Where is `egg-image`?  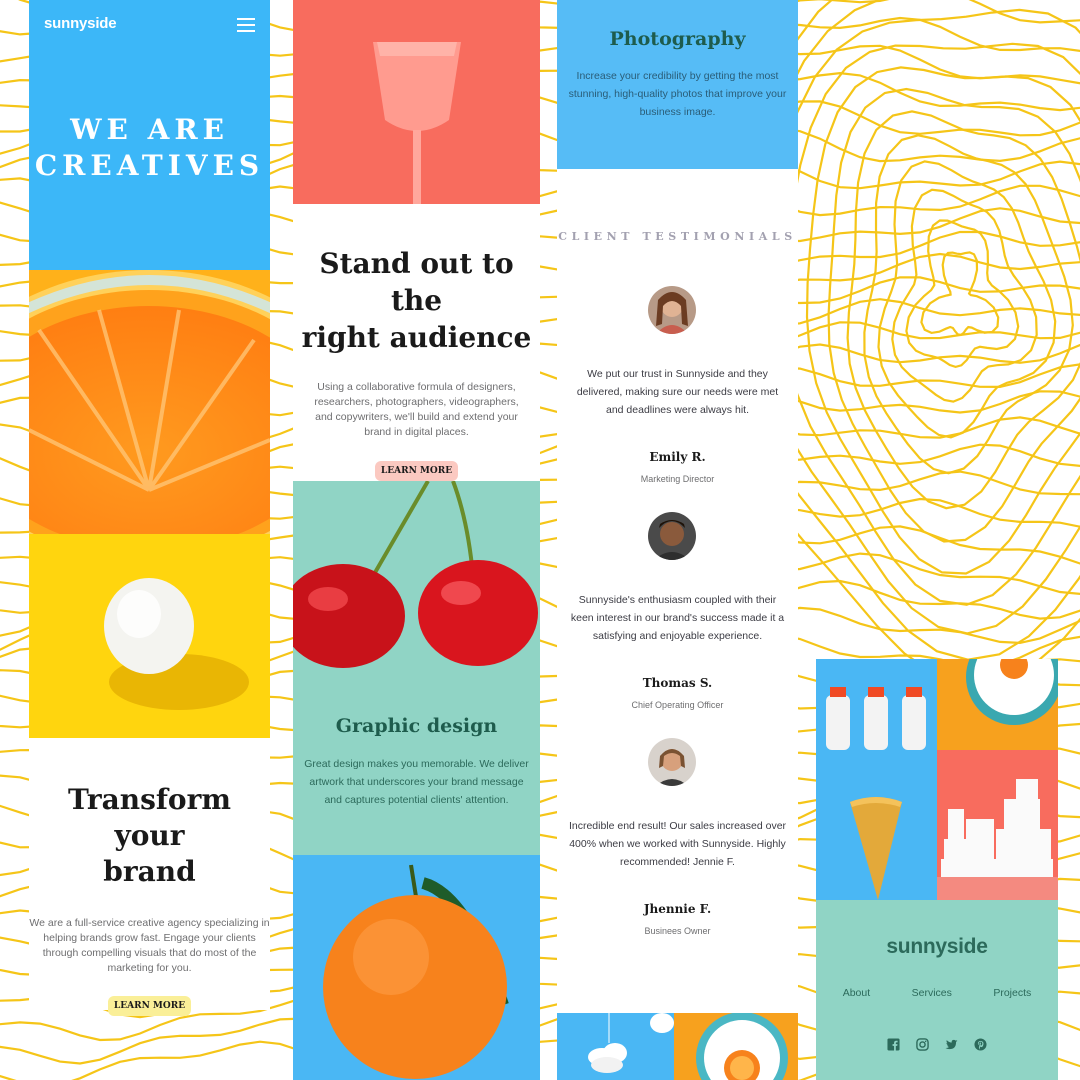 egg-image is located at coordinates (176, 644).